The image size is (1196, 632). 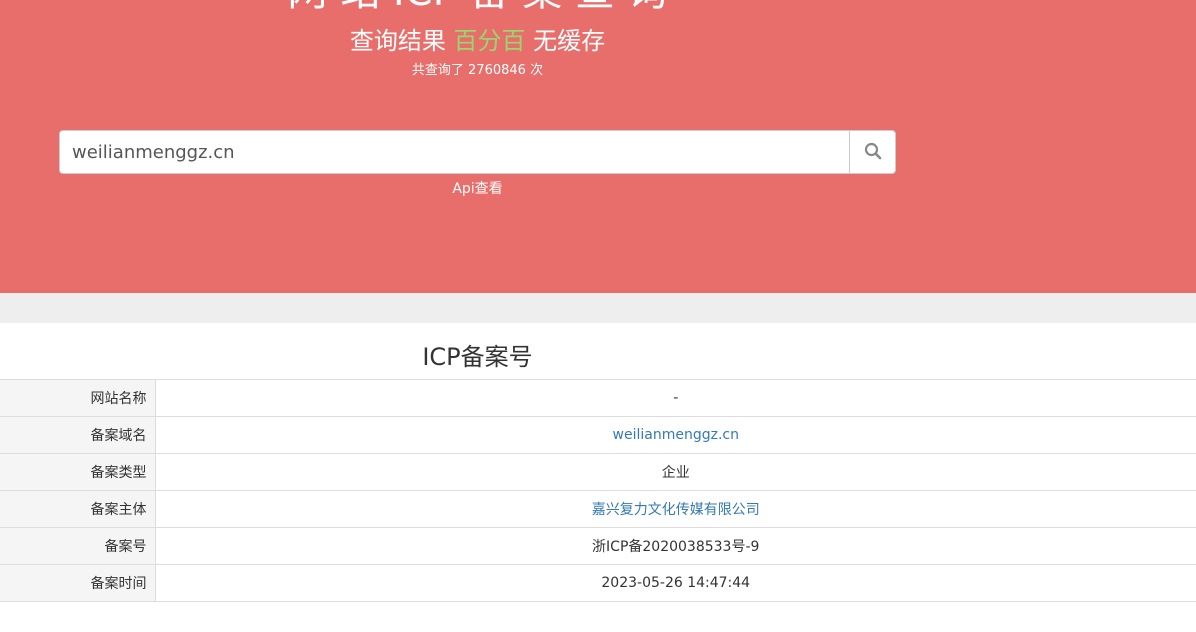 I want to click on row-label: 备案域名, so click(x=78, y=435).